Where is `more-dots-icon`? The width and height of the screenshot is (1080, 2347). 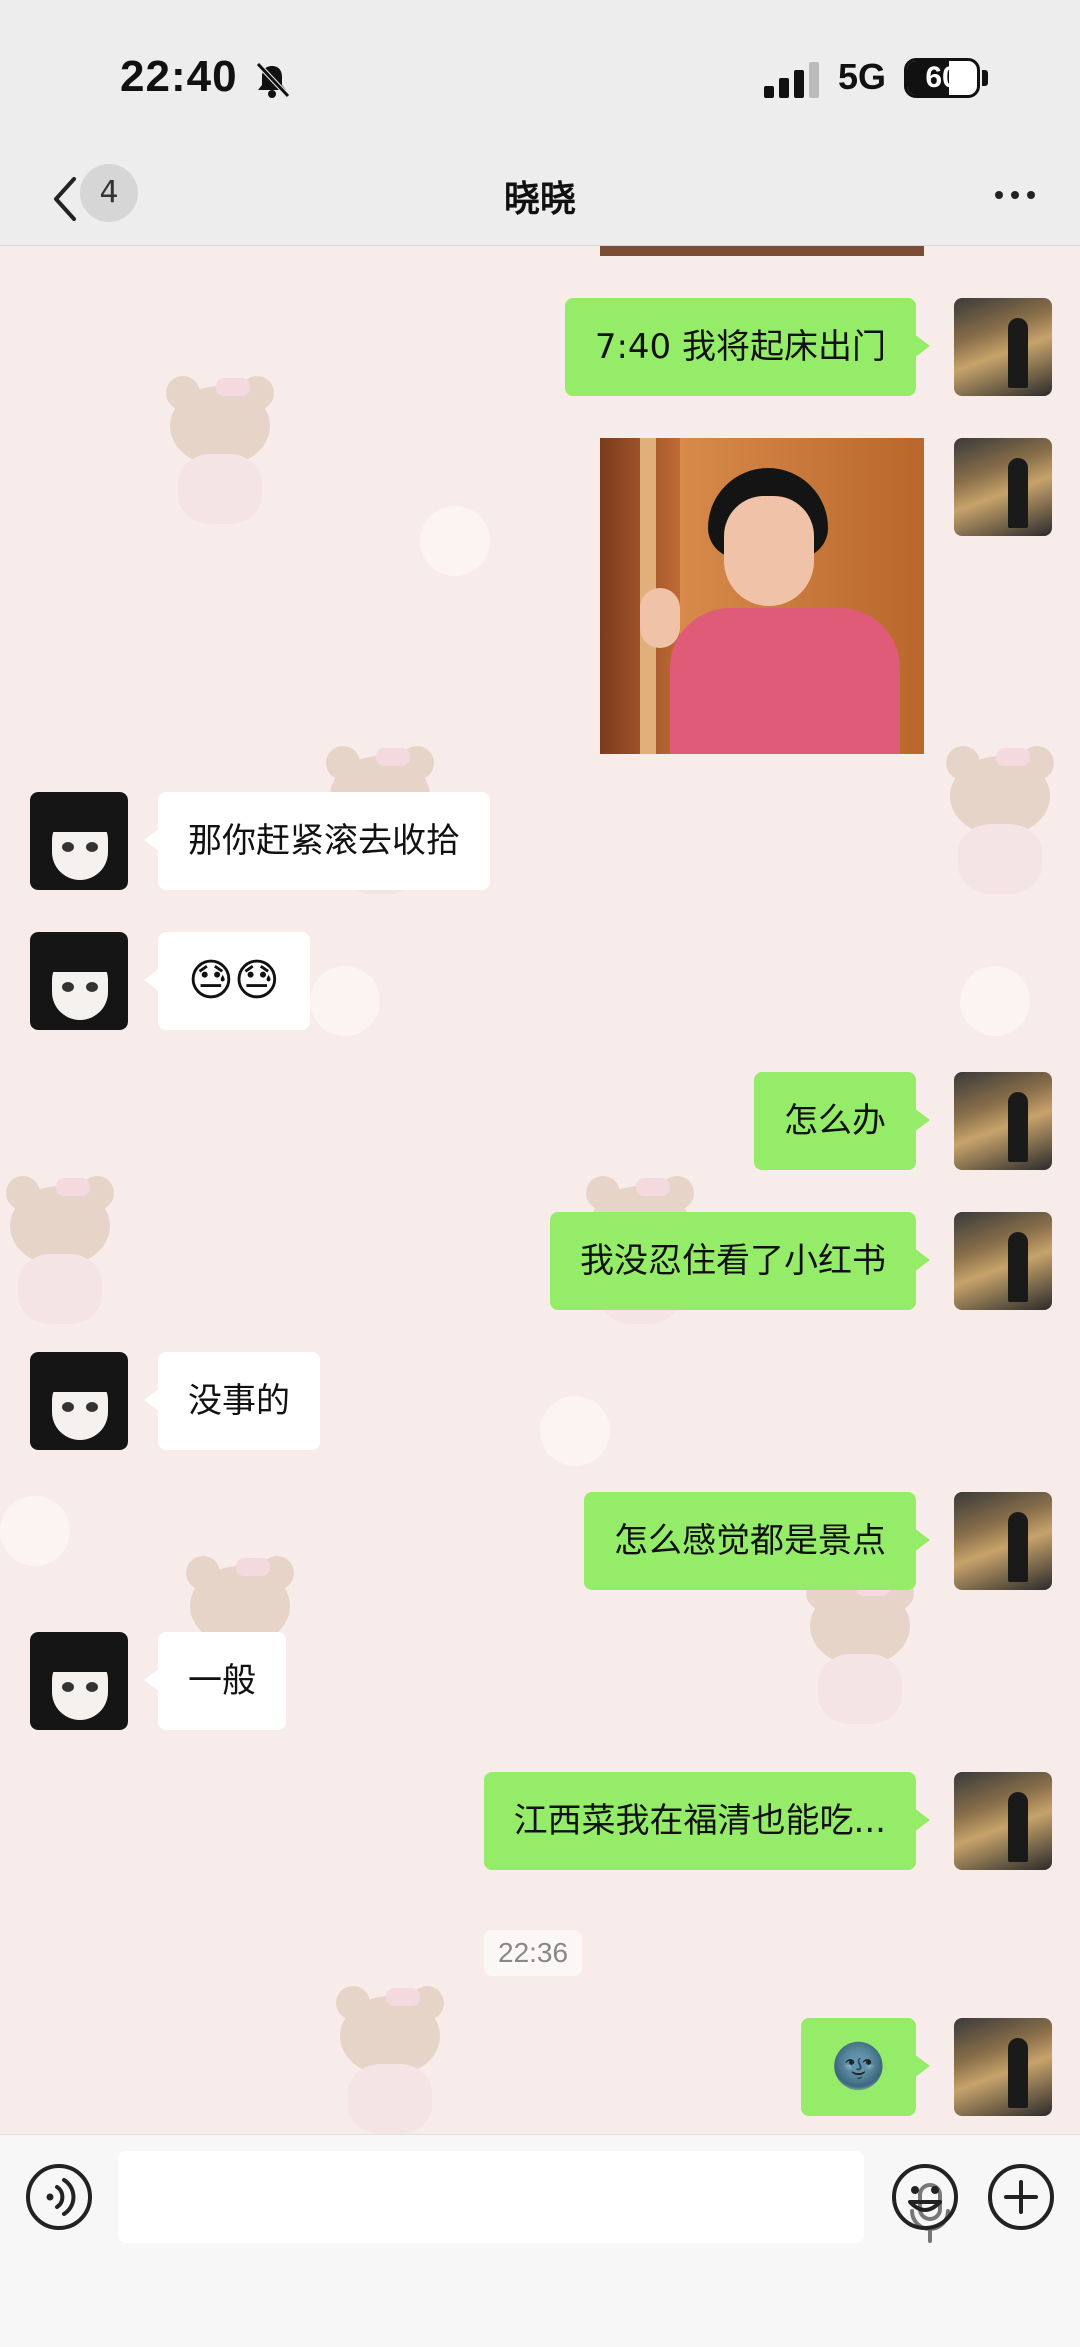 more-dots-icon is located at coordinates (999, 195).